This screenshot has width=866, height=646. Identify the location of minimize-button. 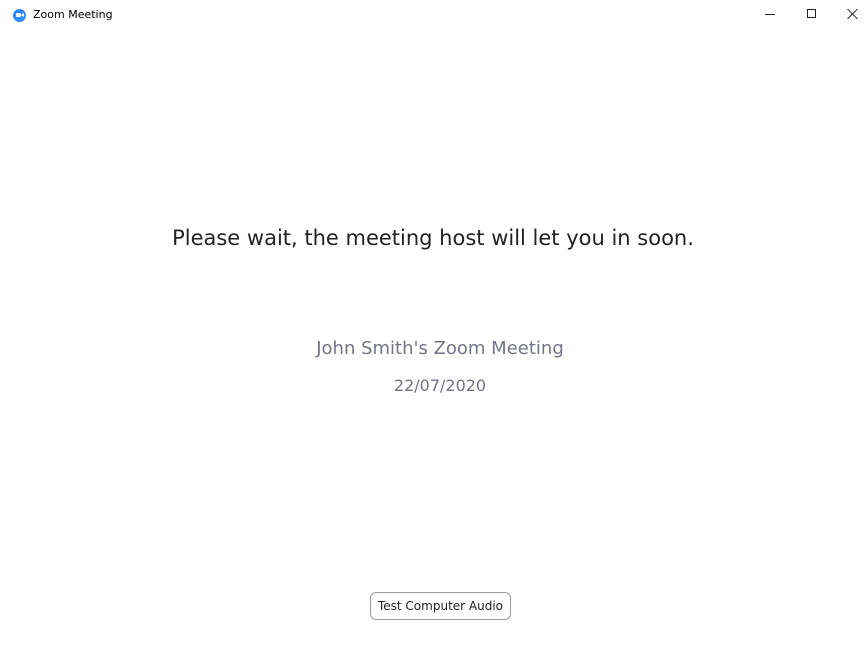
(770, 15).